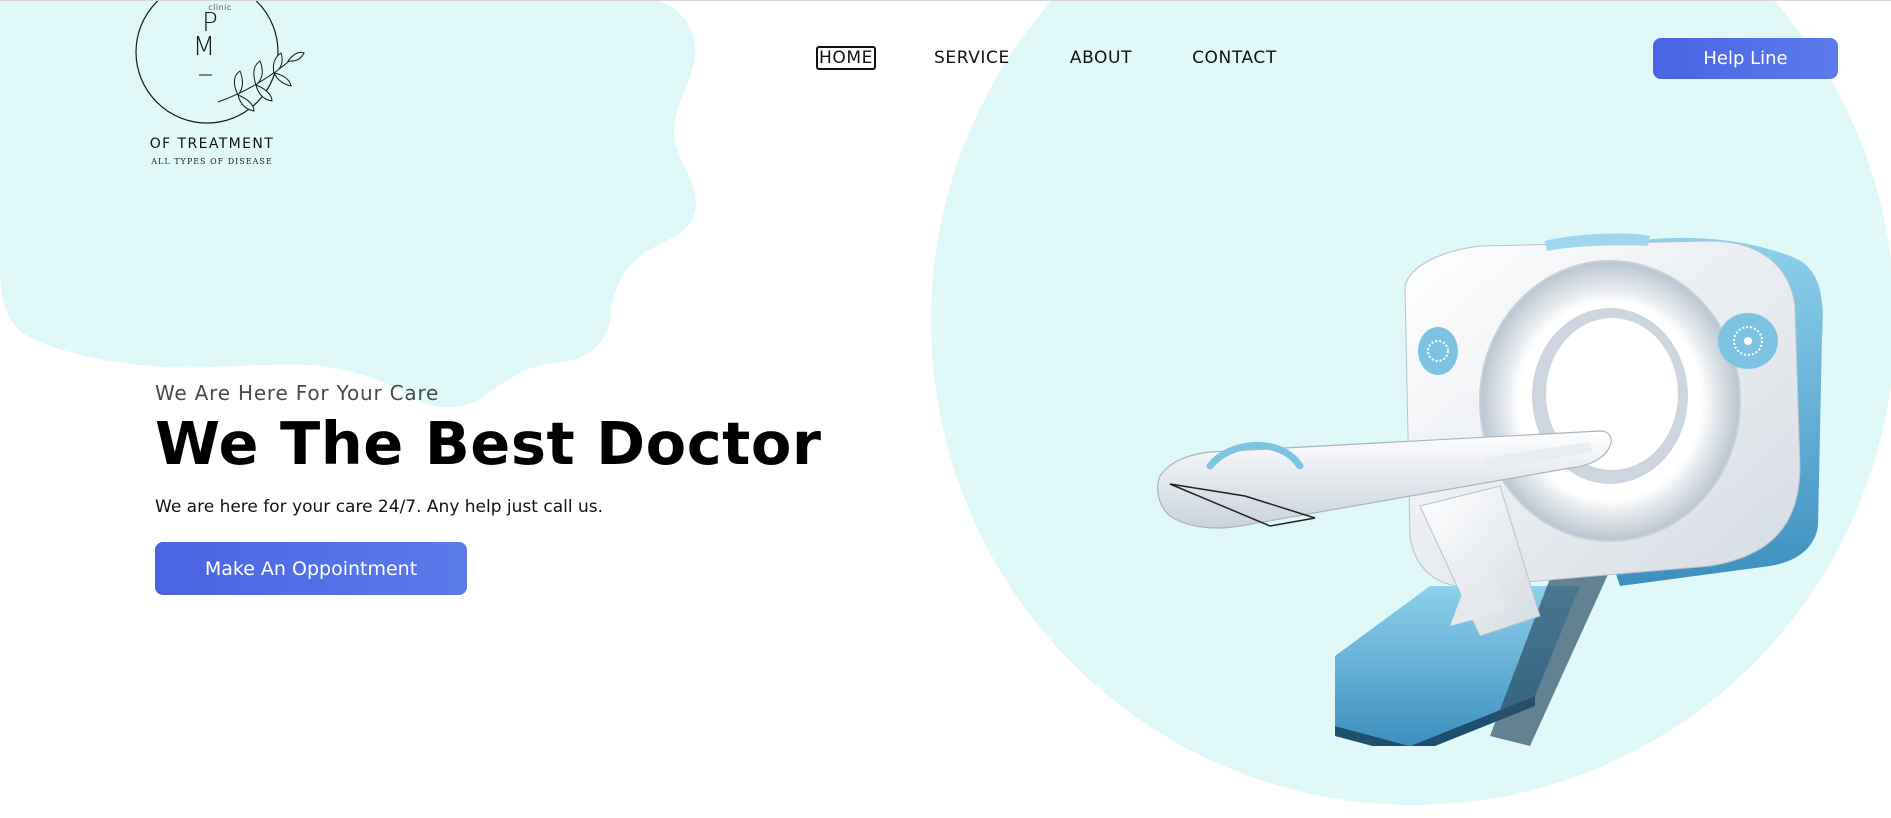  Describe the element at coordinates (1234, 58) in the screenshot. I see `nav-item-contact: CONTACT` at that location.